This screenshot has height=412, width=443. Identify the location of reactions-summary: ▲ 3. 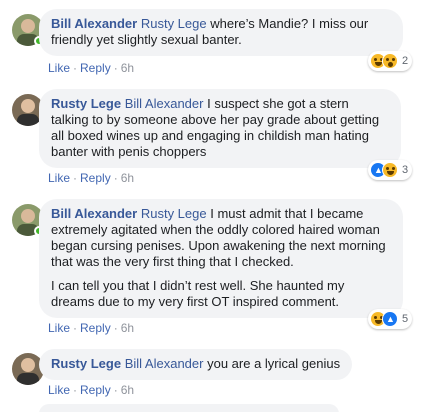
(390, 170).